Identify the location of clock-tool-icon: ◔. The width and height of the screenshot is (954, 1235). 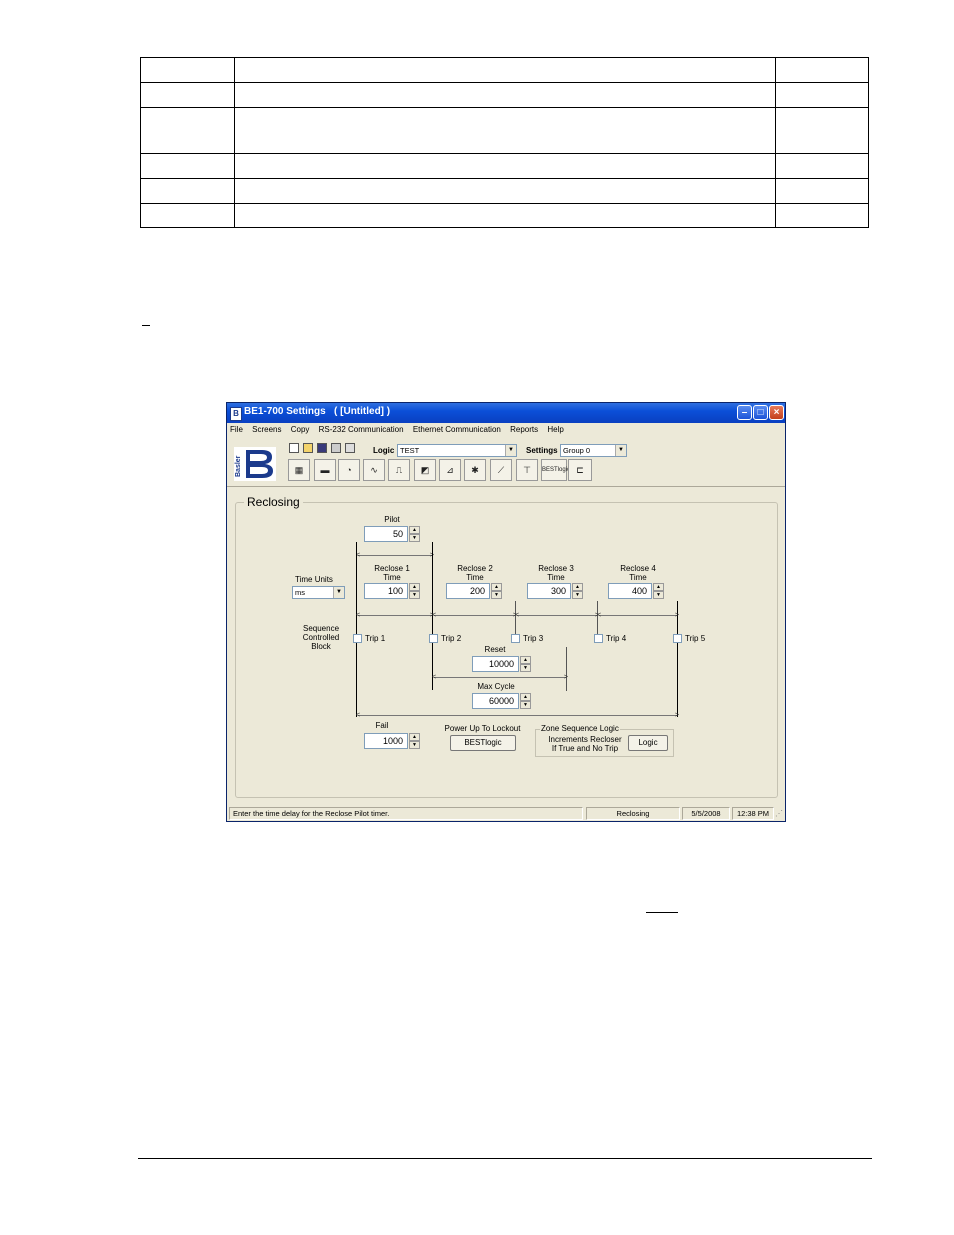
(349, 470).